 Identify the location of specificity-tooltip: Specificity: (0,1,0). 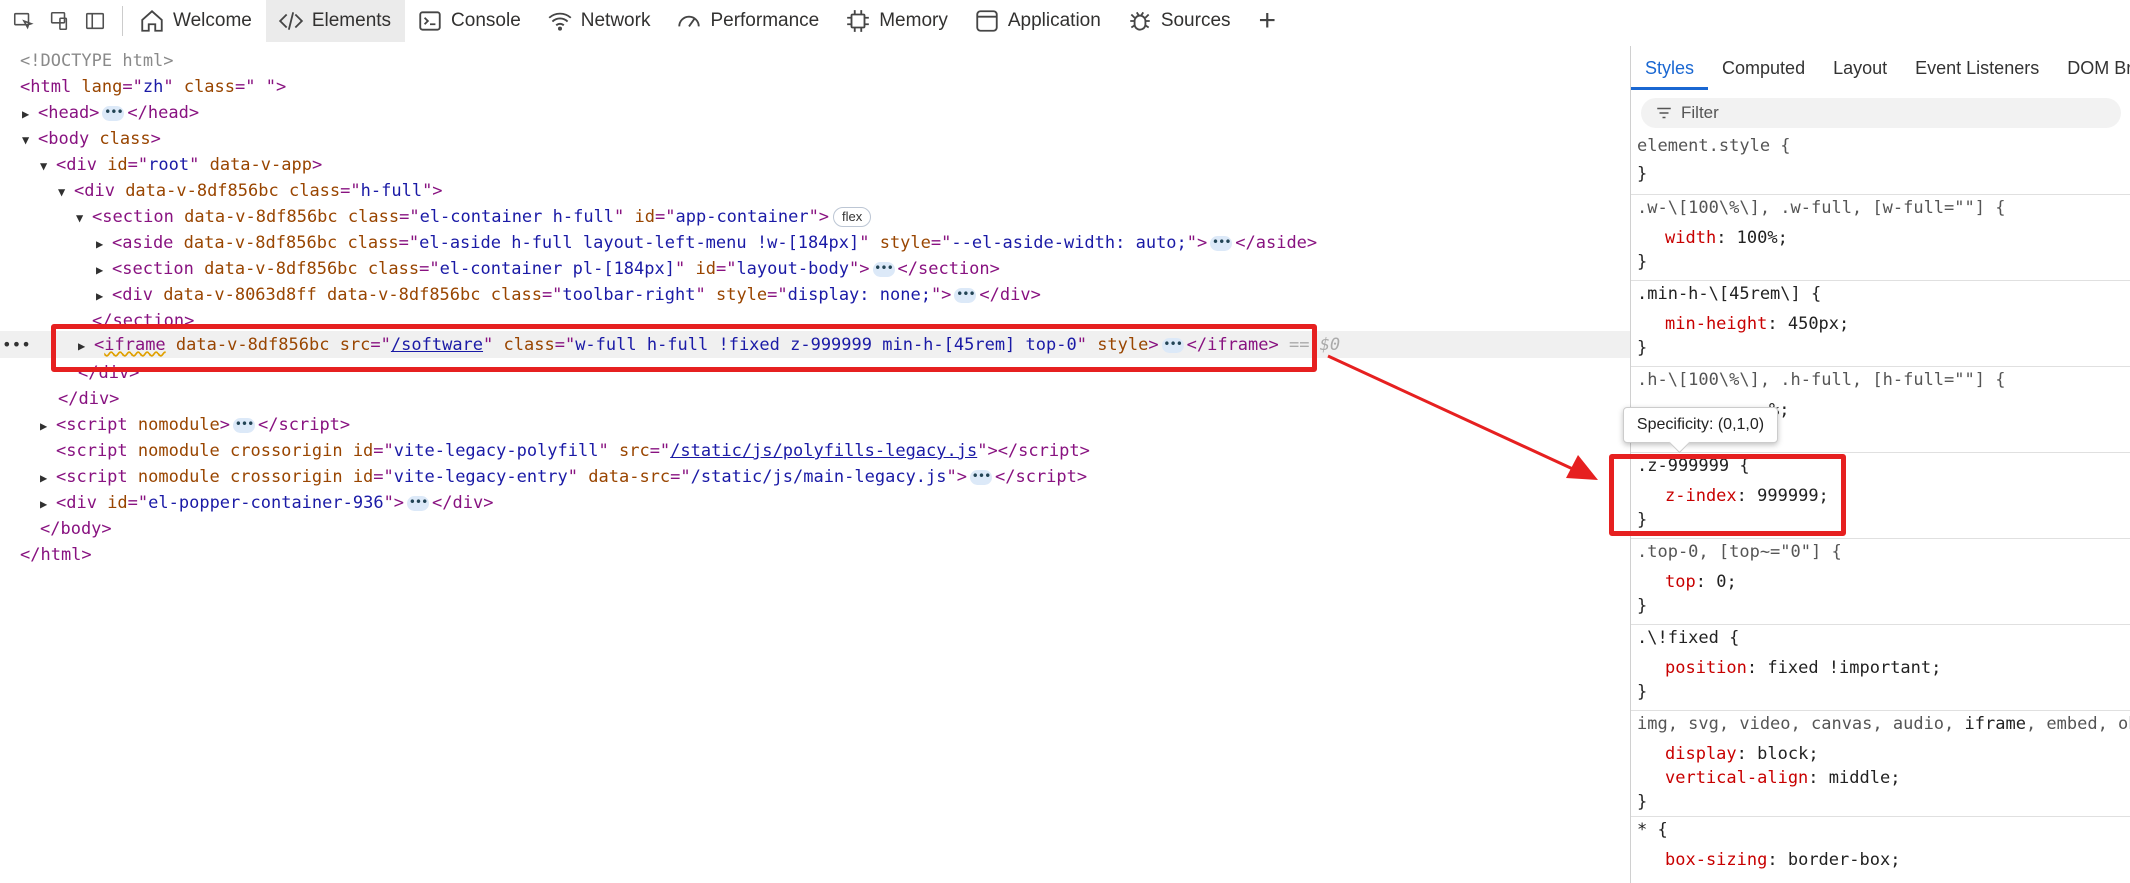
(1700, 425).